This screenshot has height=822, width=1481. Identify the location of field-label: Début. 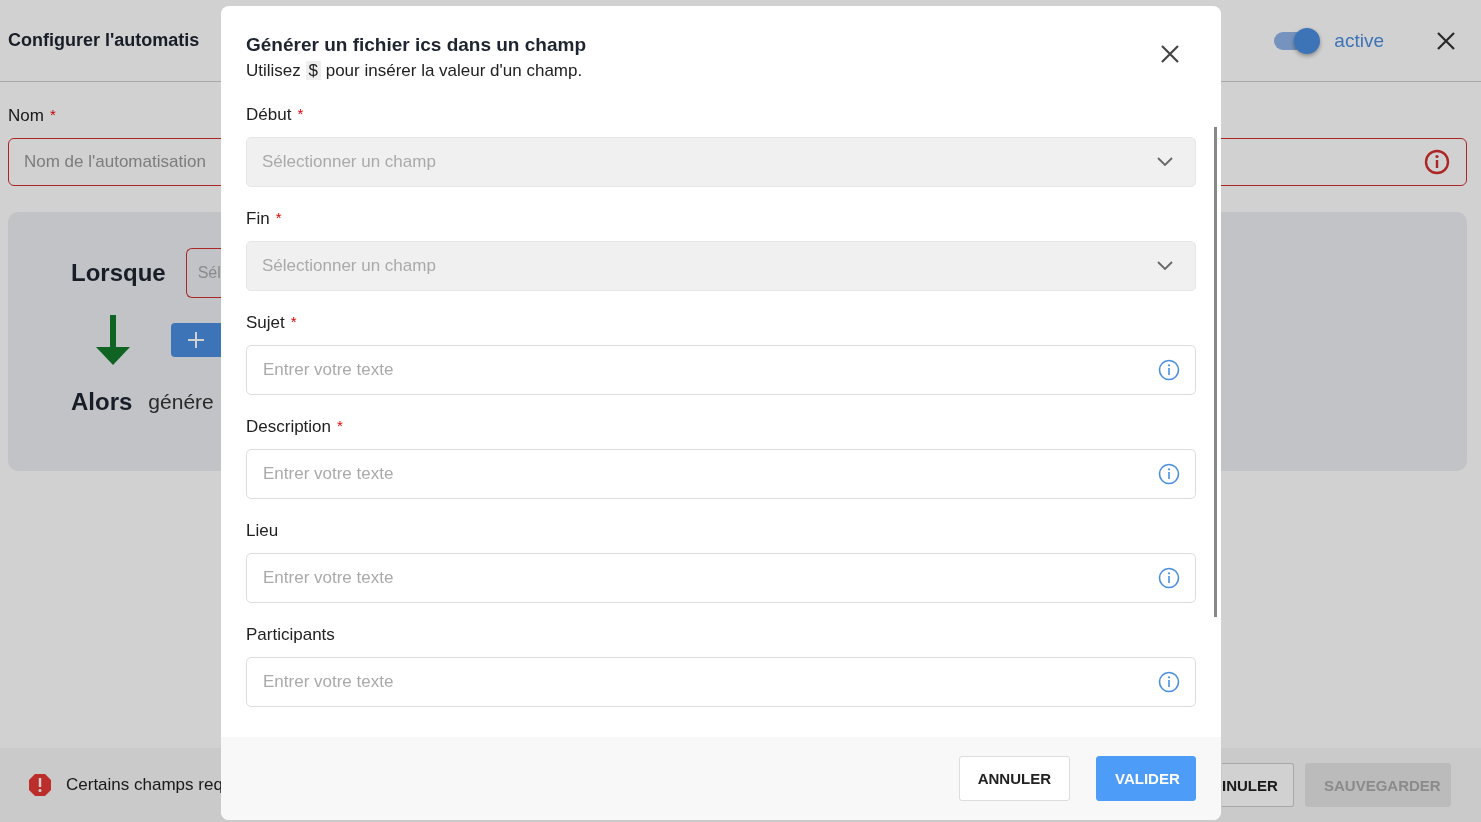
(269, 115).